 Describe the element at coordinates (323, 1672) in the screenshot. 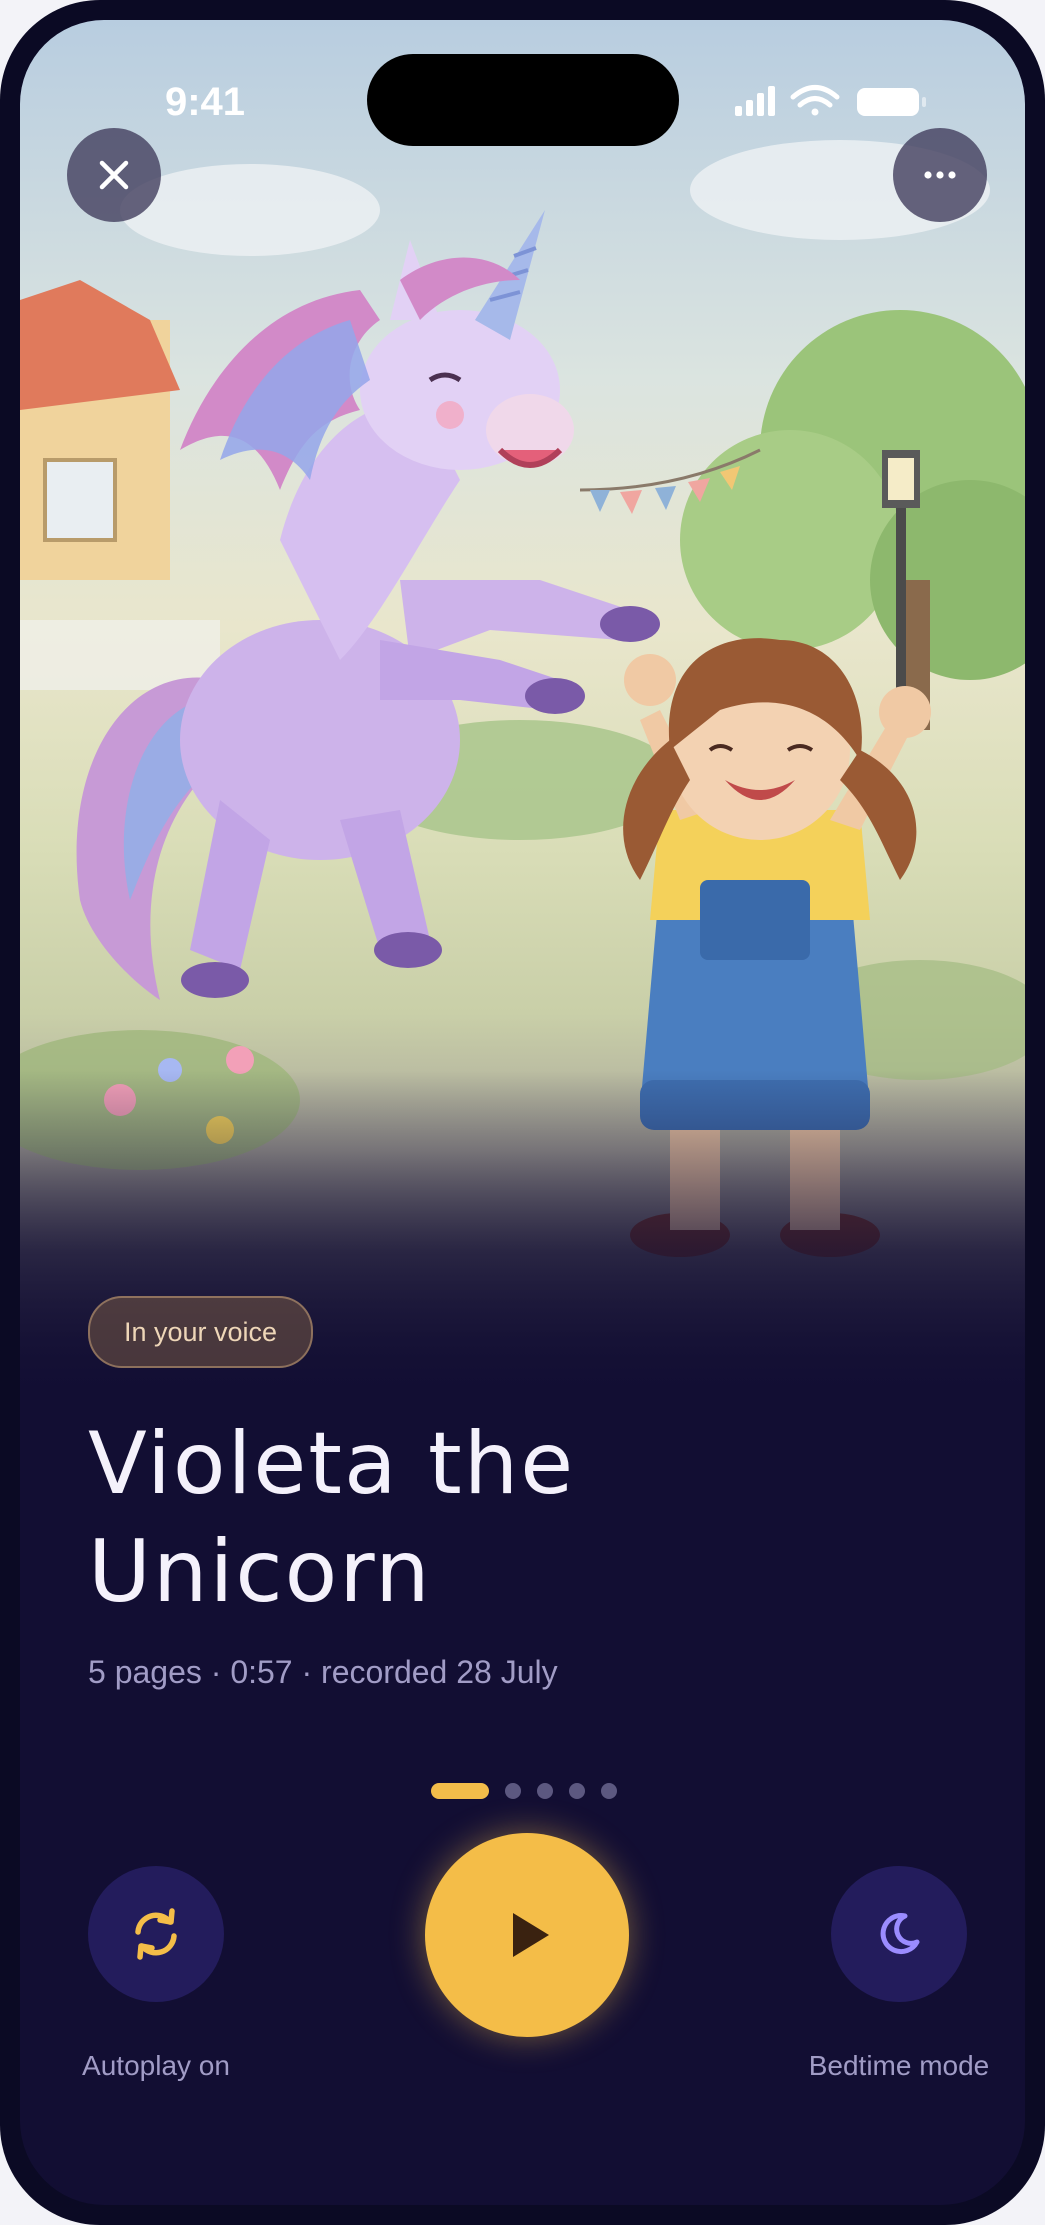

I see `story-meta: 5 pages · 0:57 · recorded 28 July` at that location.